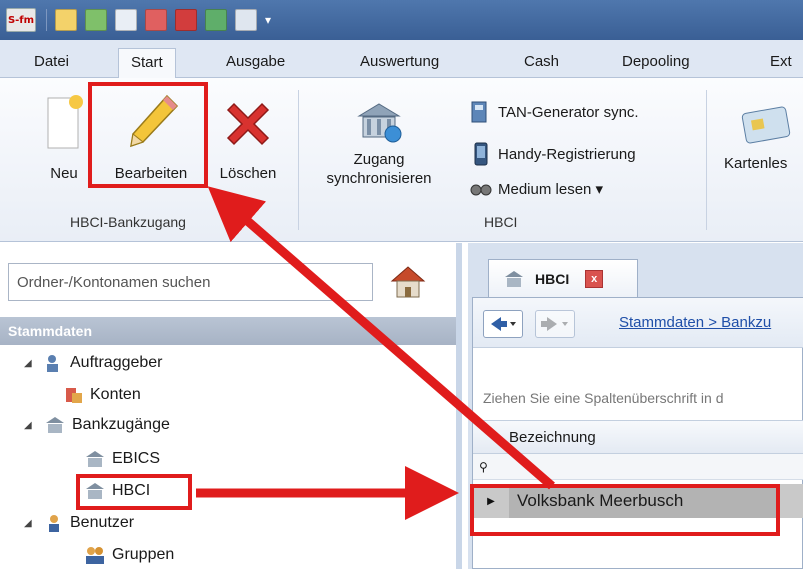  I want to click on navigation-bar: Stammdaten > Bankzu, so click(638, 323).